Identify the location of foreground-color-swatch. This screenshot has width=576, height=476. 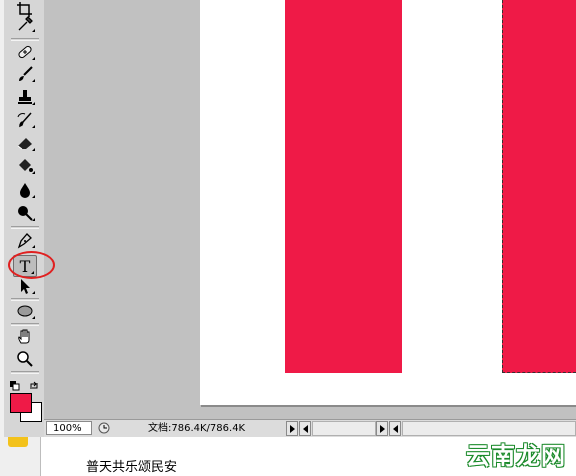
(21, 403).